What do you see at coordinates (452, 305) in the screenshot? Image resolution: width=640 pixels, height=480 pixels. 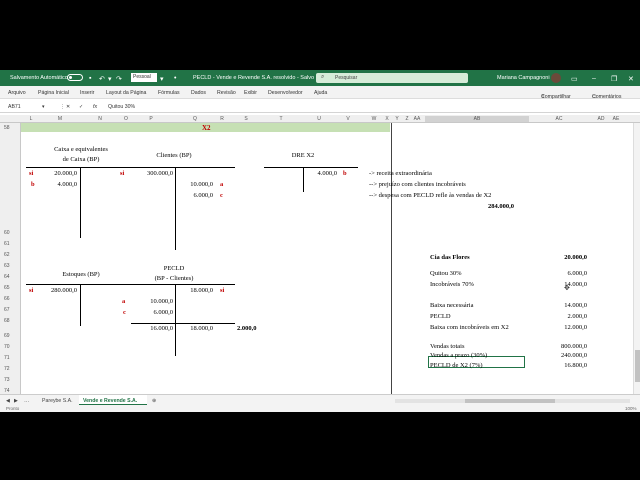 I see `baixa-label: Baixa necessária` at bounding box center [452, 305].